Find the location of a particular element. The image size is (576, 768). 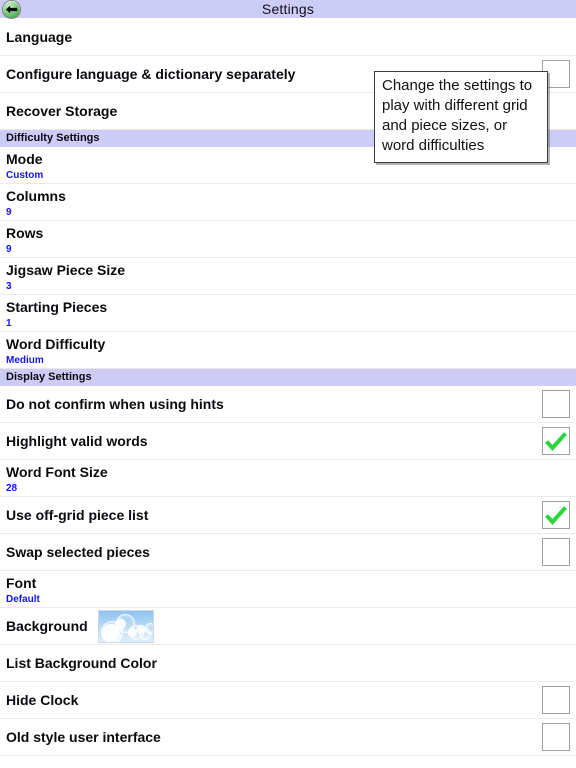

setting-text: Jigsaw Piece Size 3 is located at coordinates (65, 277).